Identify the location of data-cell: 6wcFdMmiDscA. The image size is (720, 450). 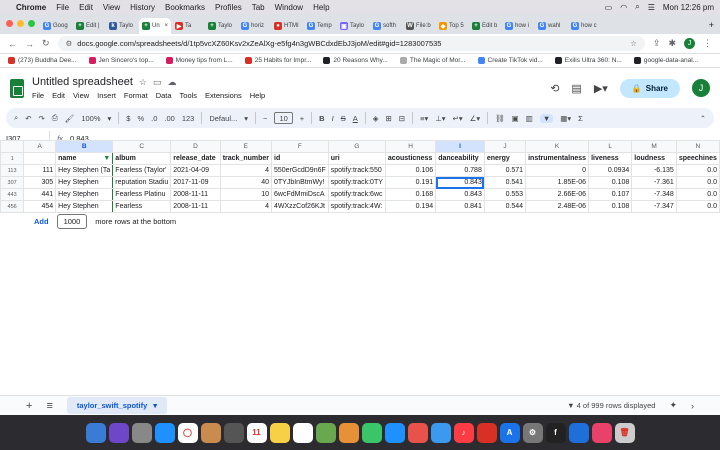
(300, 194).